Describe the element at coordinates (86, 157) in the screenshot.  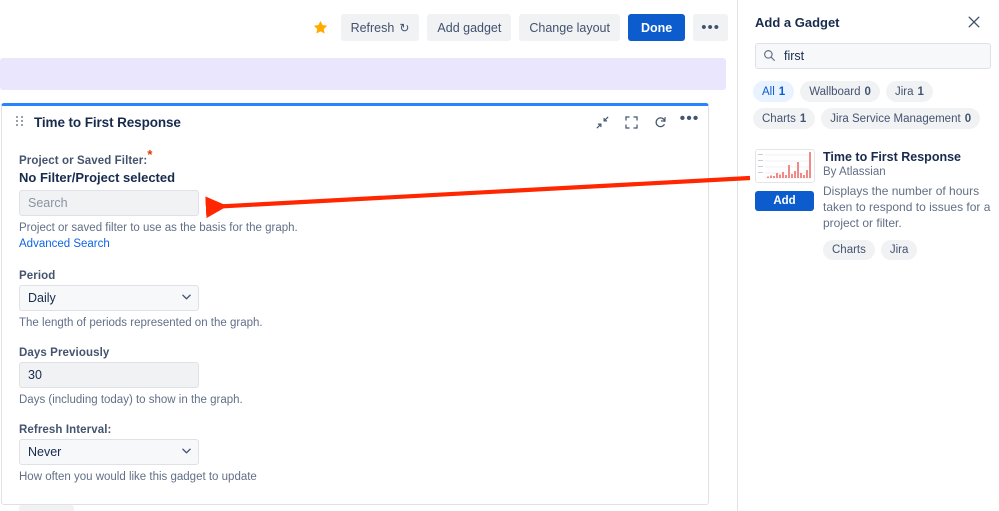
I see `filter-field-label: Project or Saved Filter:*` at that location.